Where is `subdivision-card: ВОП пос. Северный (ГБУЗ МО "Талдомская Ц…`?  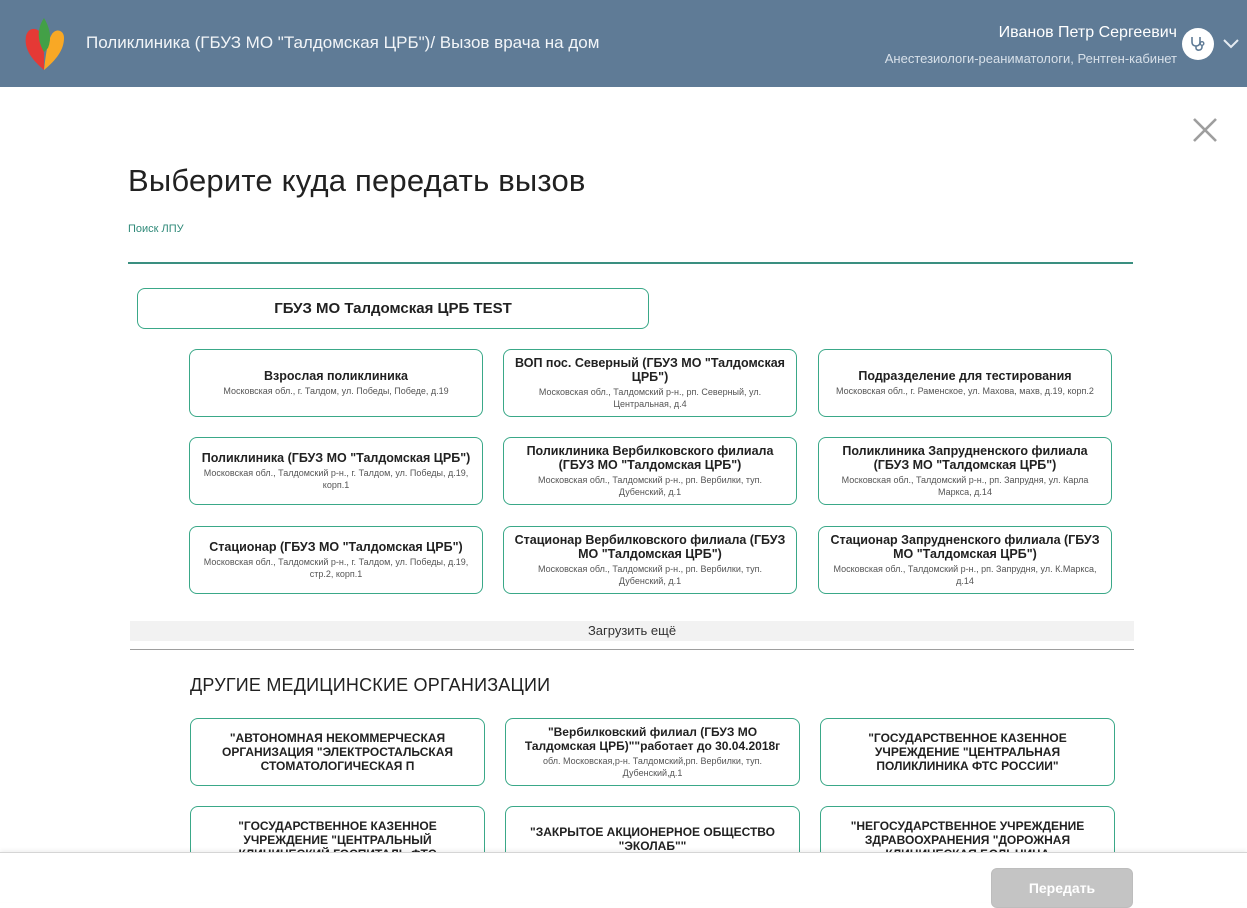 subdivision-card: ВОП пос. Северный (ГБУЗ МО "Талдомская Ц… is located at coordinates (650, 383).